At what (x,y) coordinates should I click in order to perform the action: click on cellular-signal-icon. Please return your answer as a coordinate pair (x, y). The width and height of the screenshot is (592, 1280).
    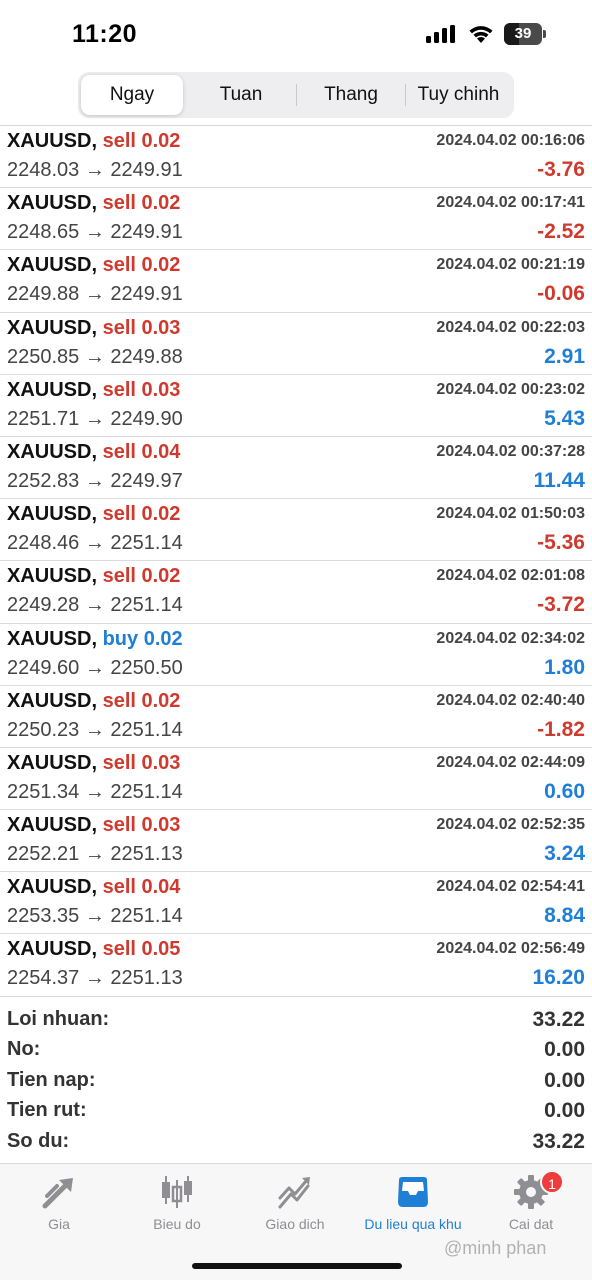
    Looking at the image, I should click on (440, 34).